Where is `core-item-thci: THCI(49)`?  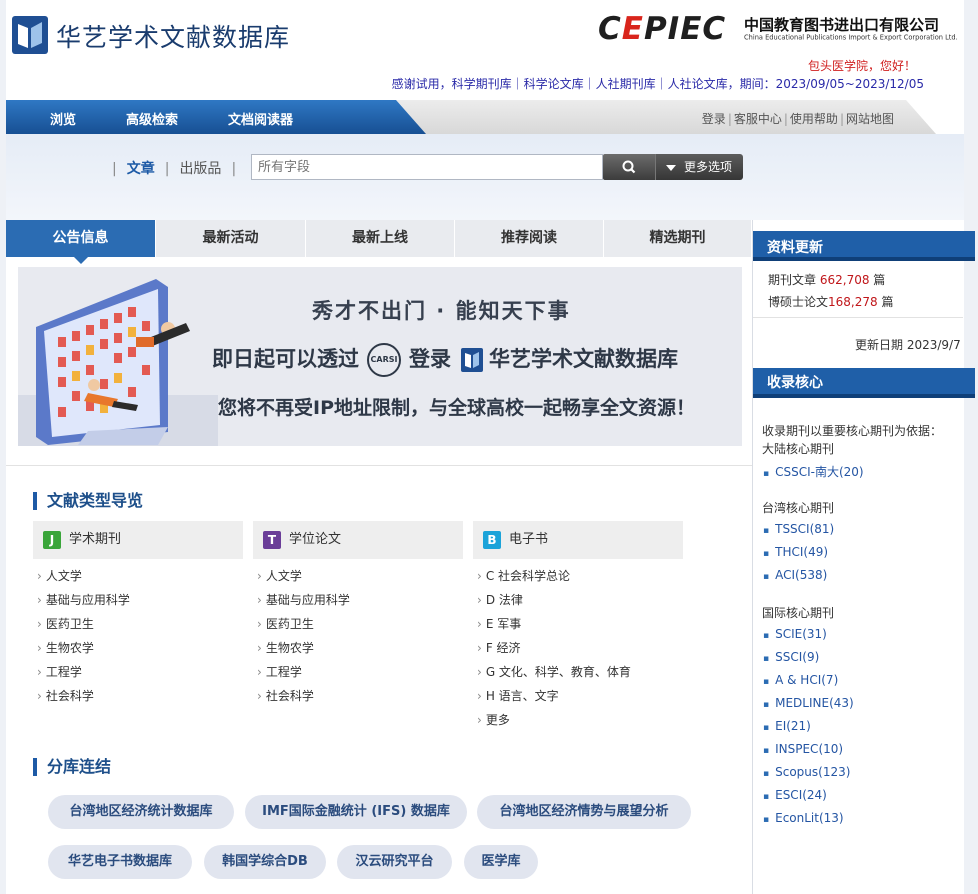
core-item-thci: THCI(49) is located at coordinates (795, 552).